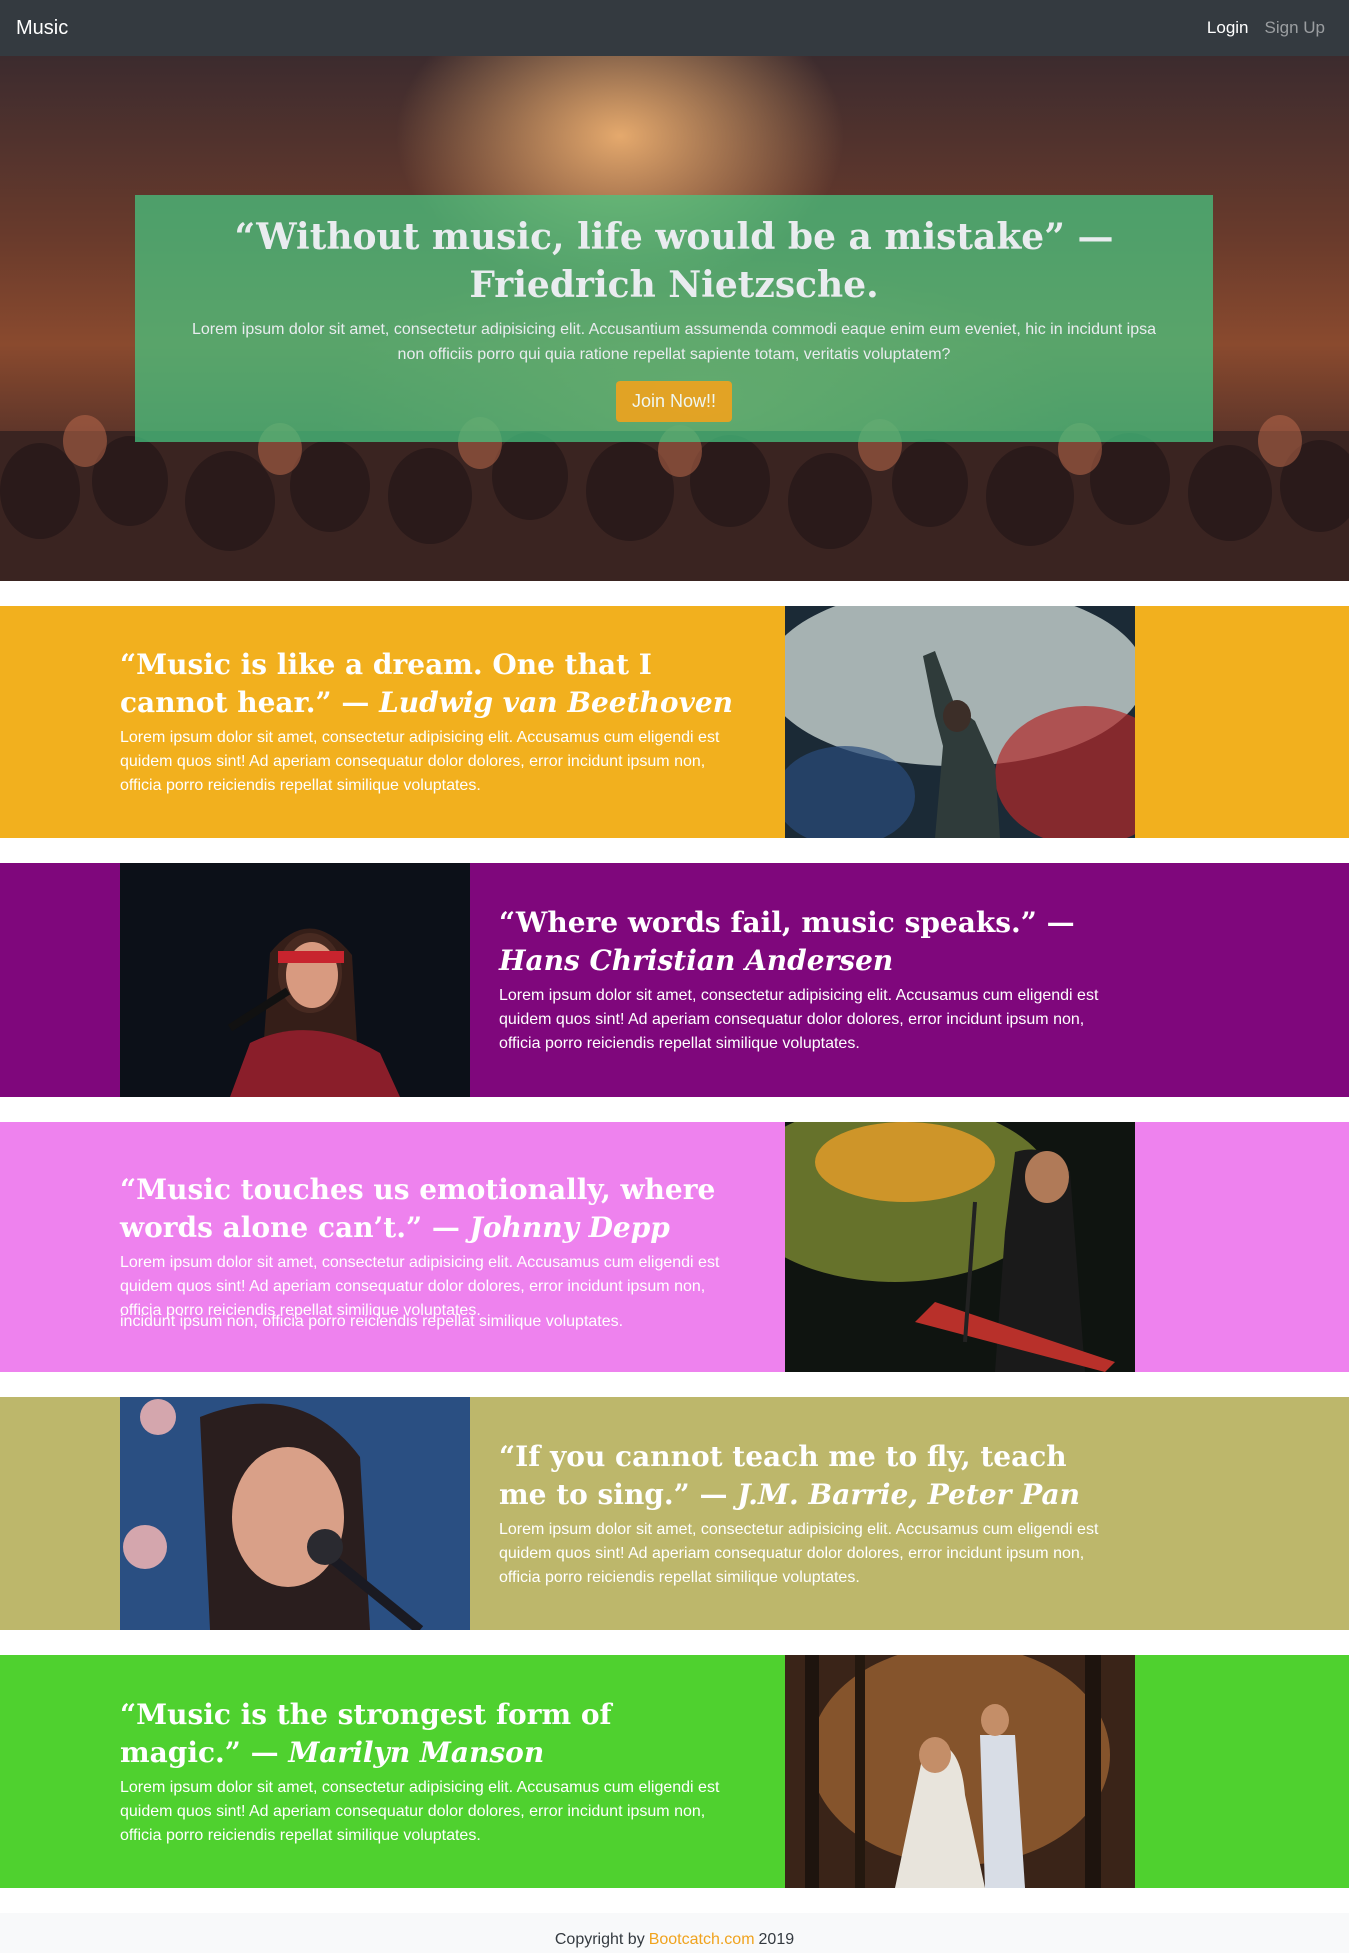  I want to click on signup-link: Sign Up, so click(1295, 28).